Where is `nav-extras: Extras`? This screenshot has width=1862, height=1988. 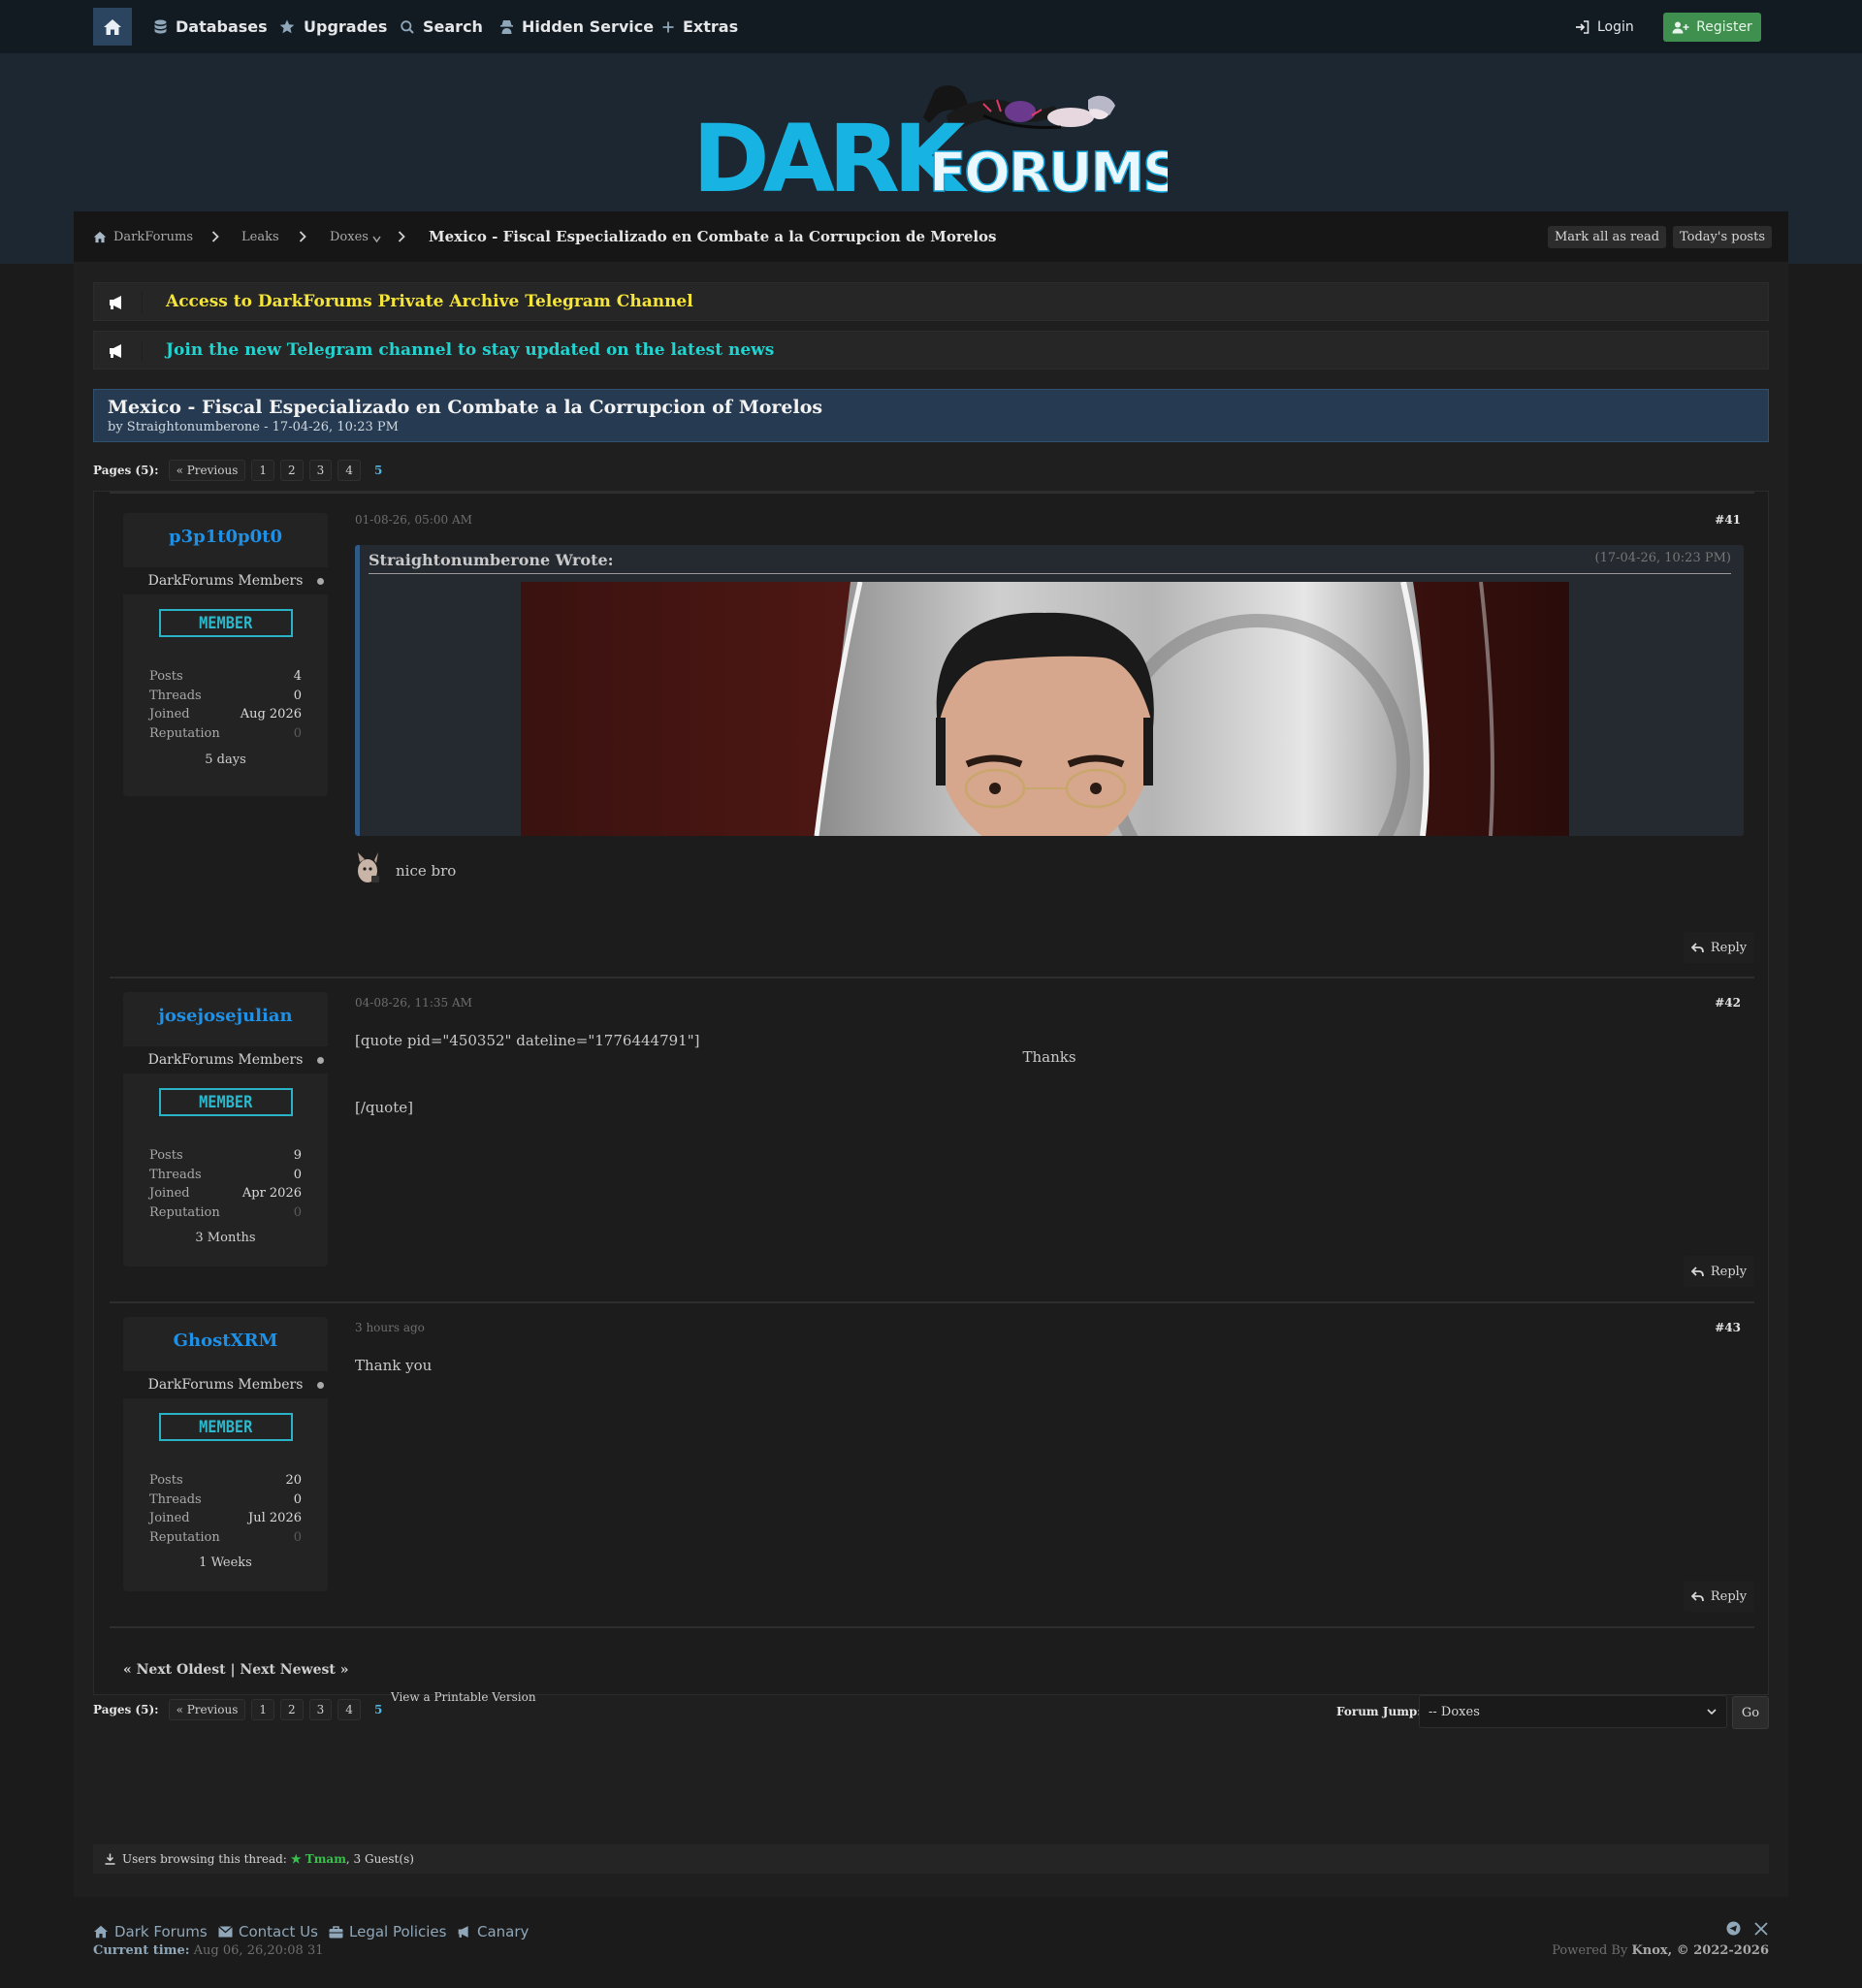 nav-extras: Extras is located at coordinates (700, 26).